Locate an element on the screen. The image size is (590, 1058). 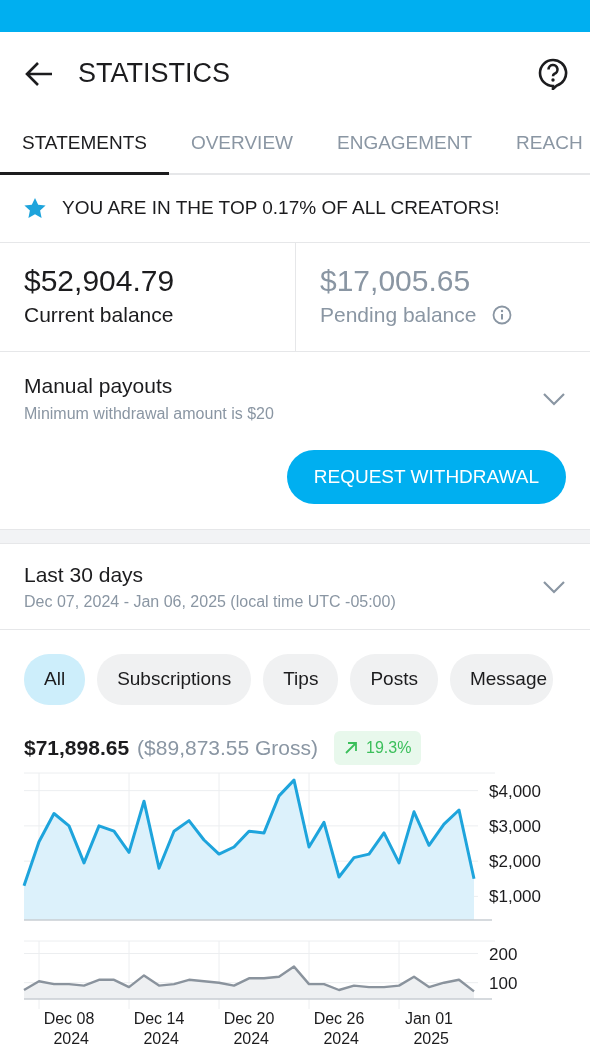
axis-label: Jan 01 2025 is located at coordinates (429, 1028).